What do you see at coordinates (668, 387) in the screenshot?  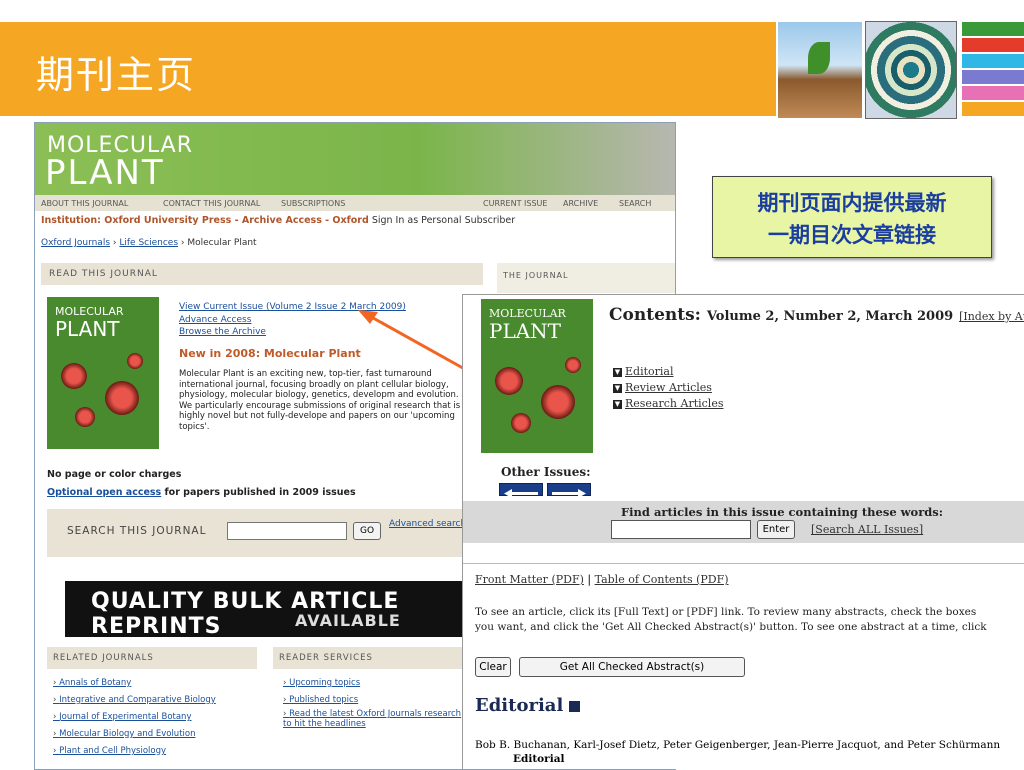 I see `section-label: Review Articles` at bounding box center [668, 387].